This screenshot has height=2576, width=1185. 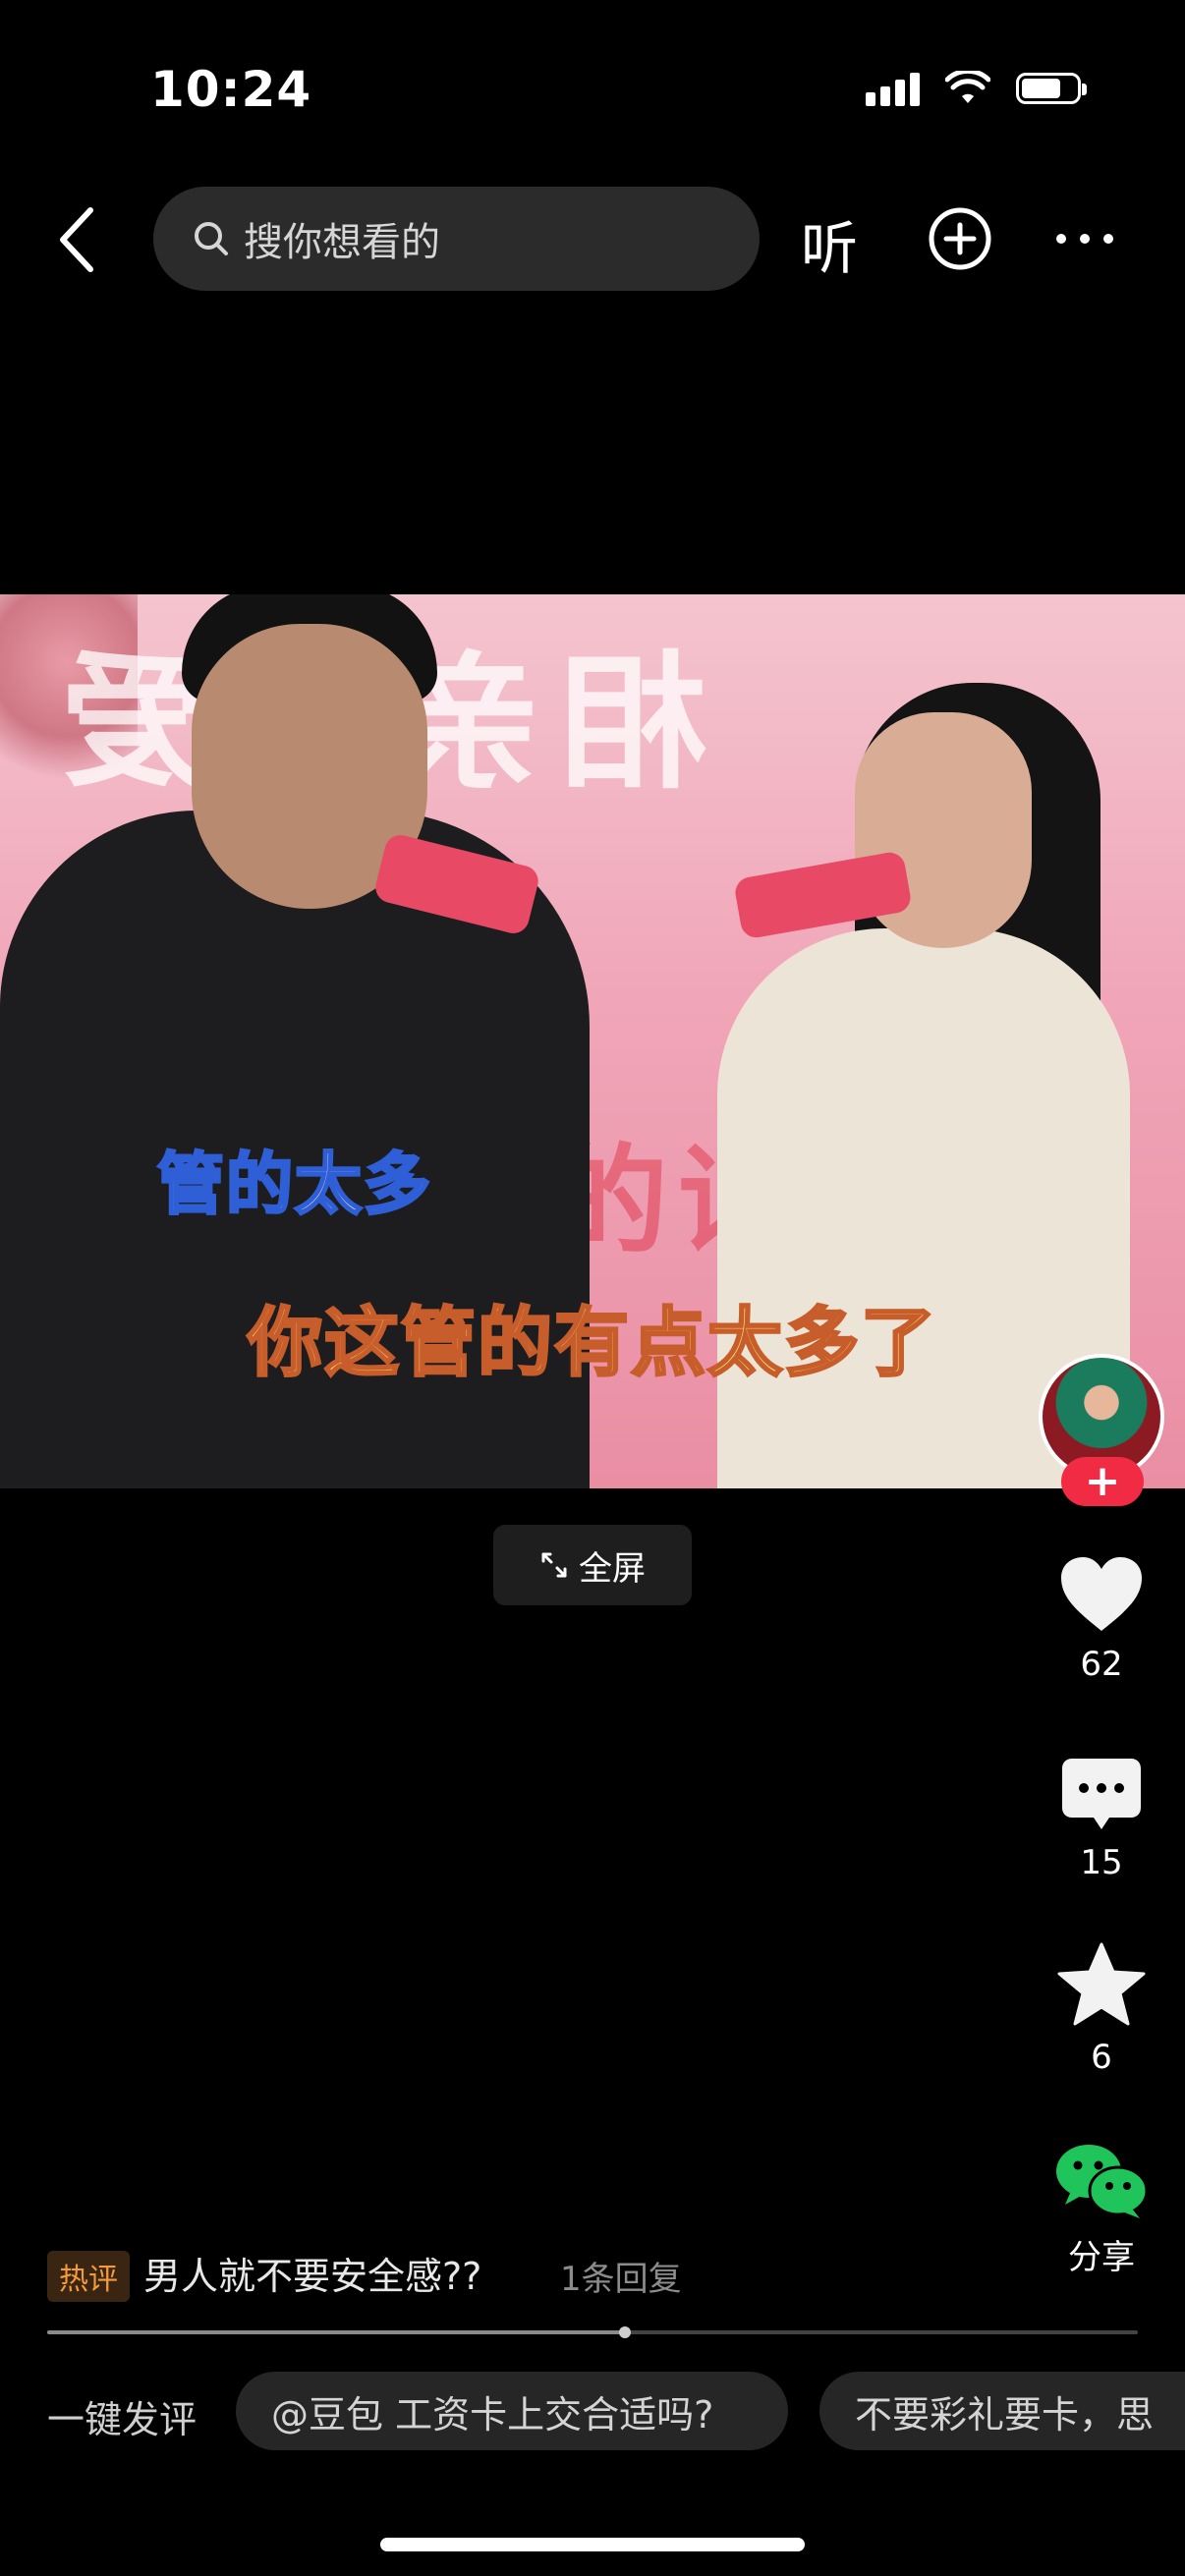 I want to click on chevron-left-icon, so click(x=76, y=239).